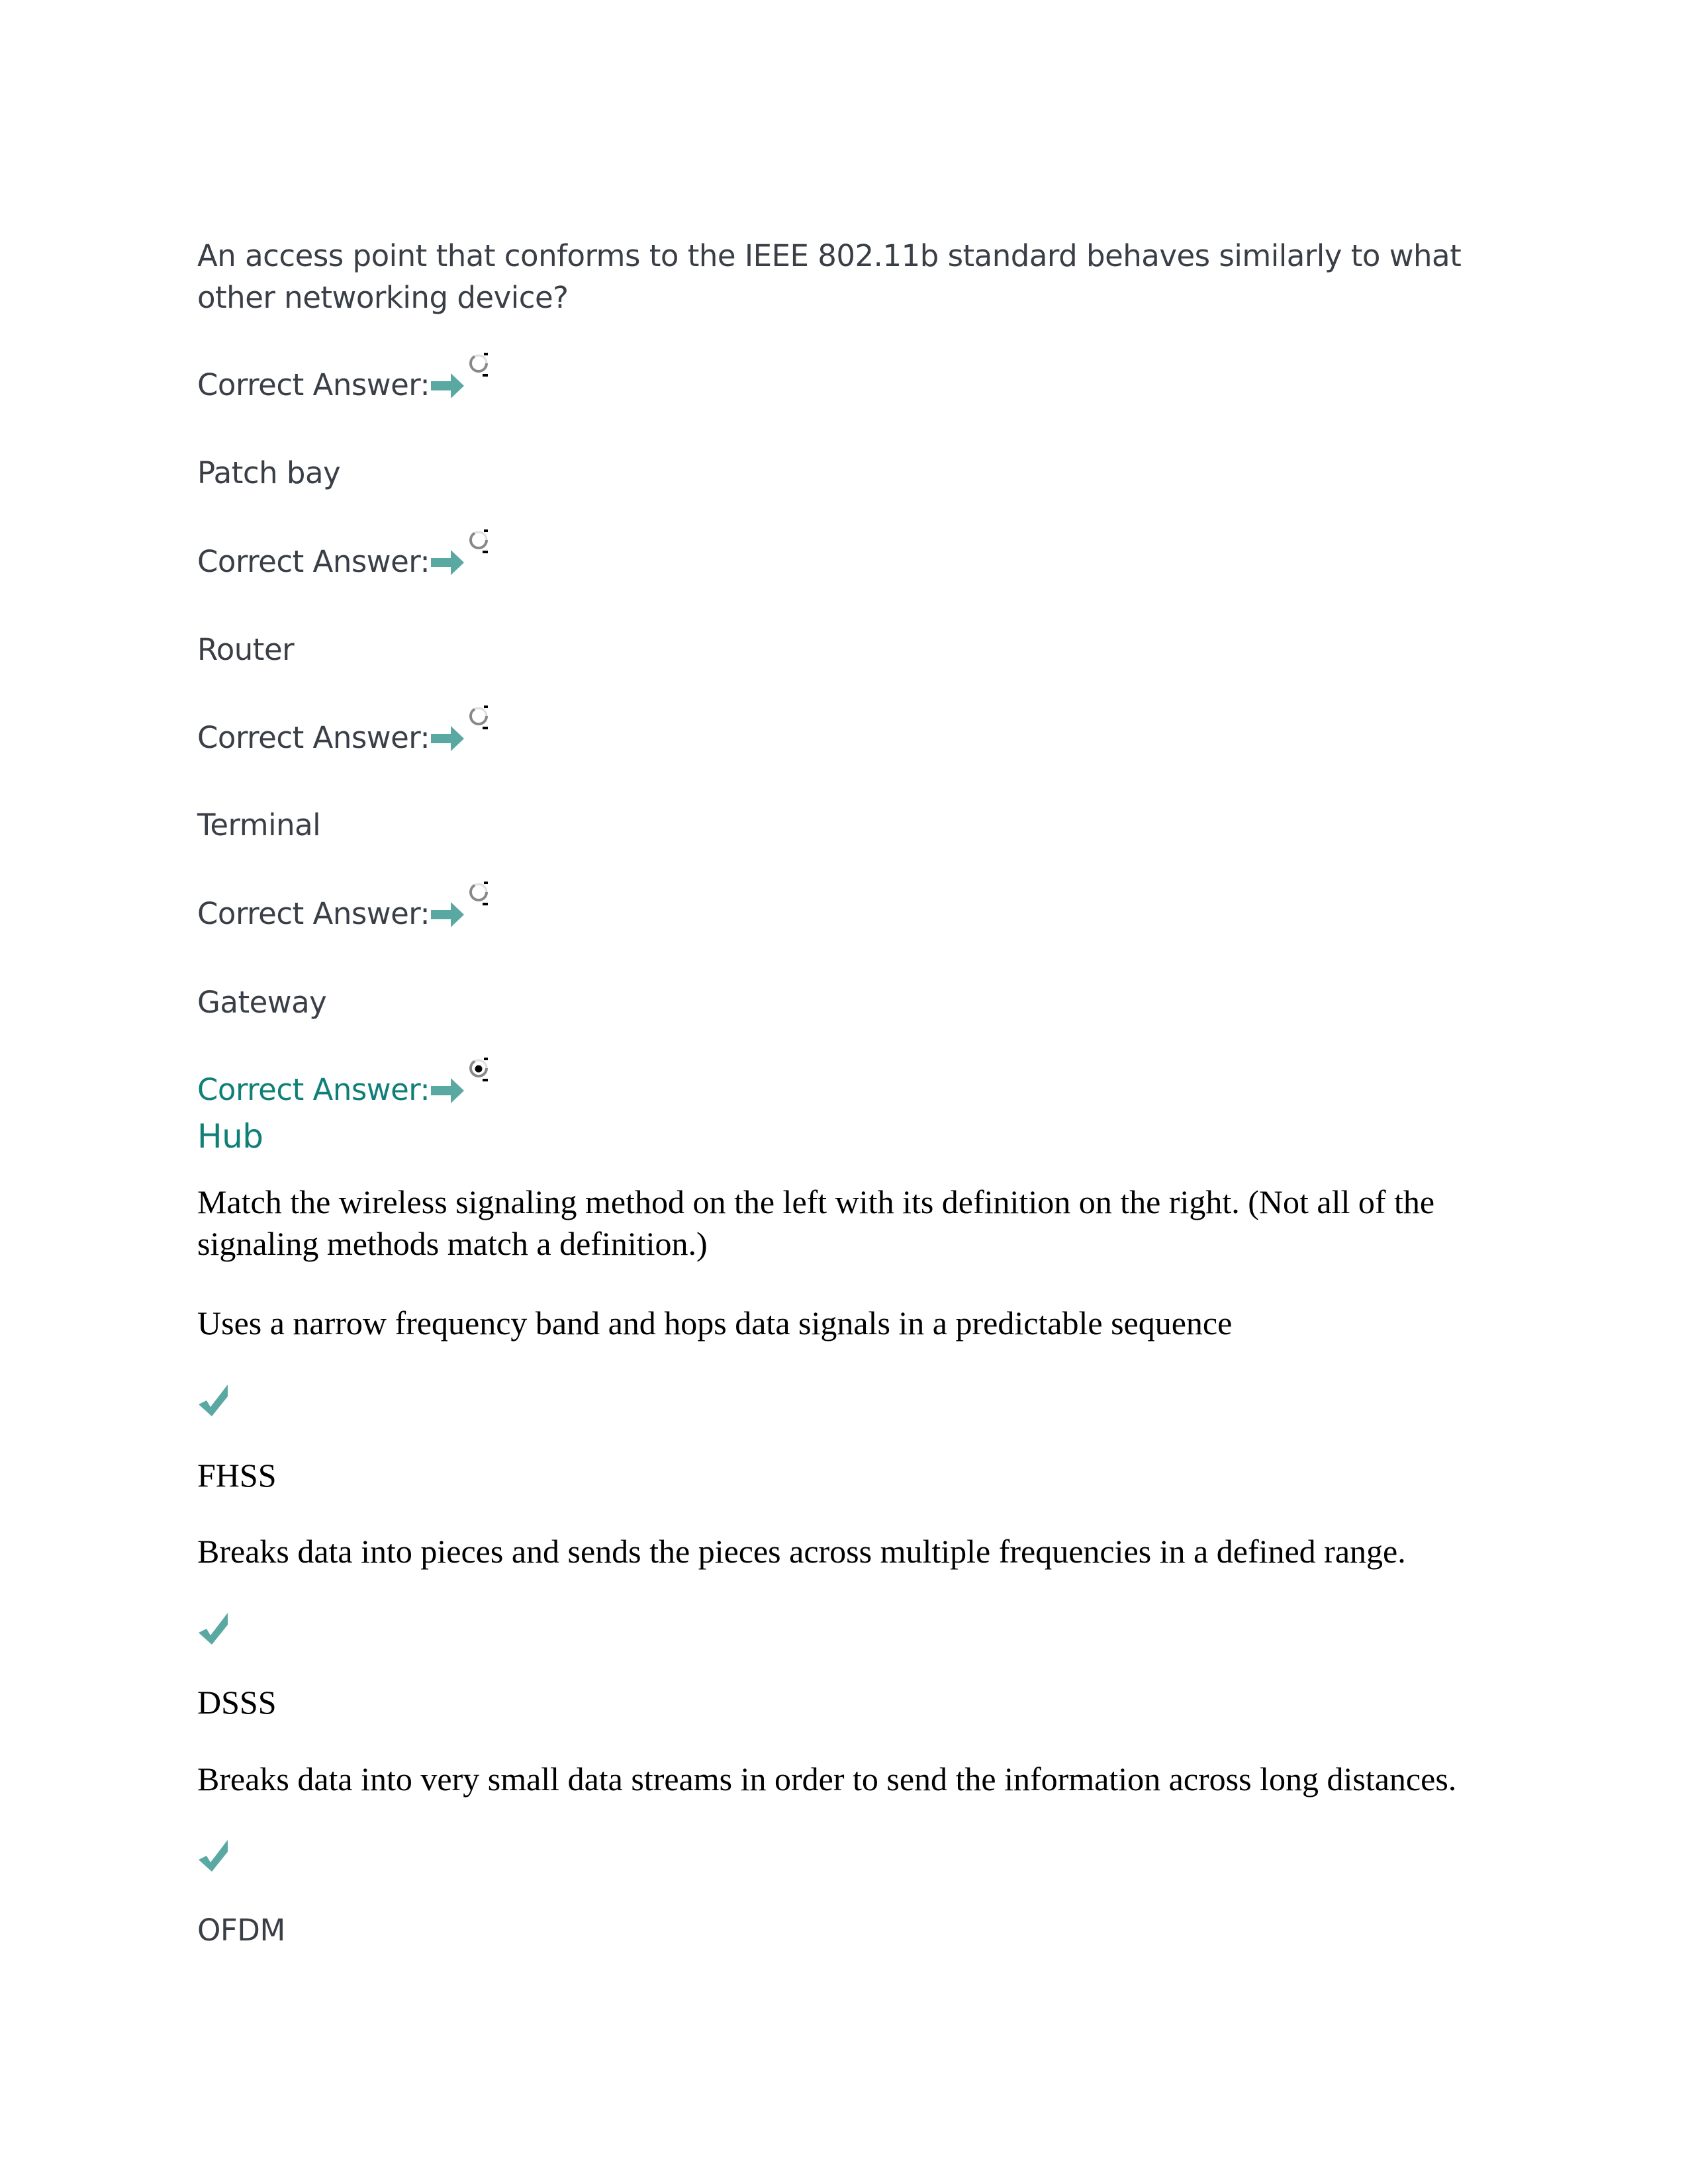  What do you see at coordinates (230, 1136) in the screenshot?
I see `correct-option-label: Hub` at bounding box center [230, 1136].